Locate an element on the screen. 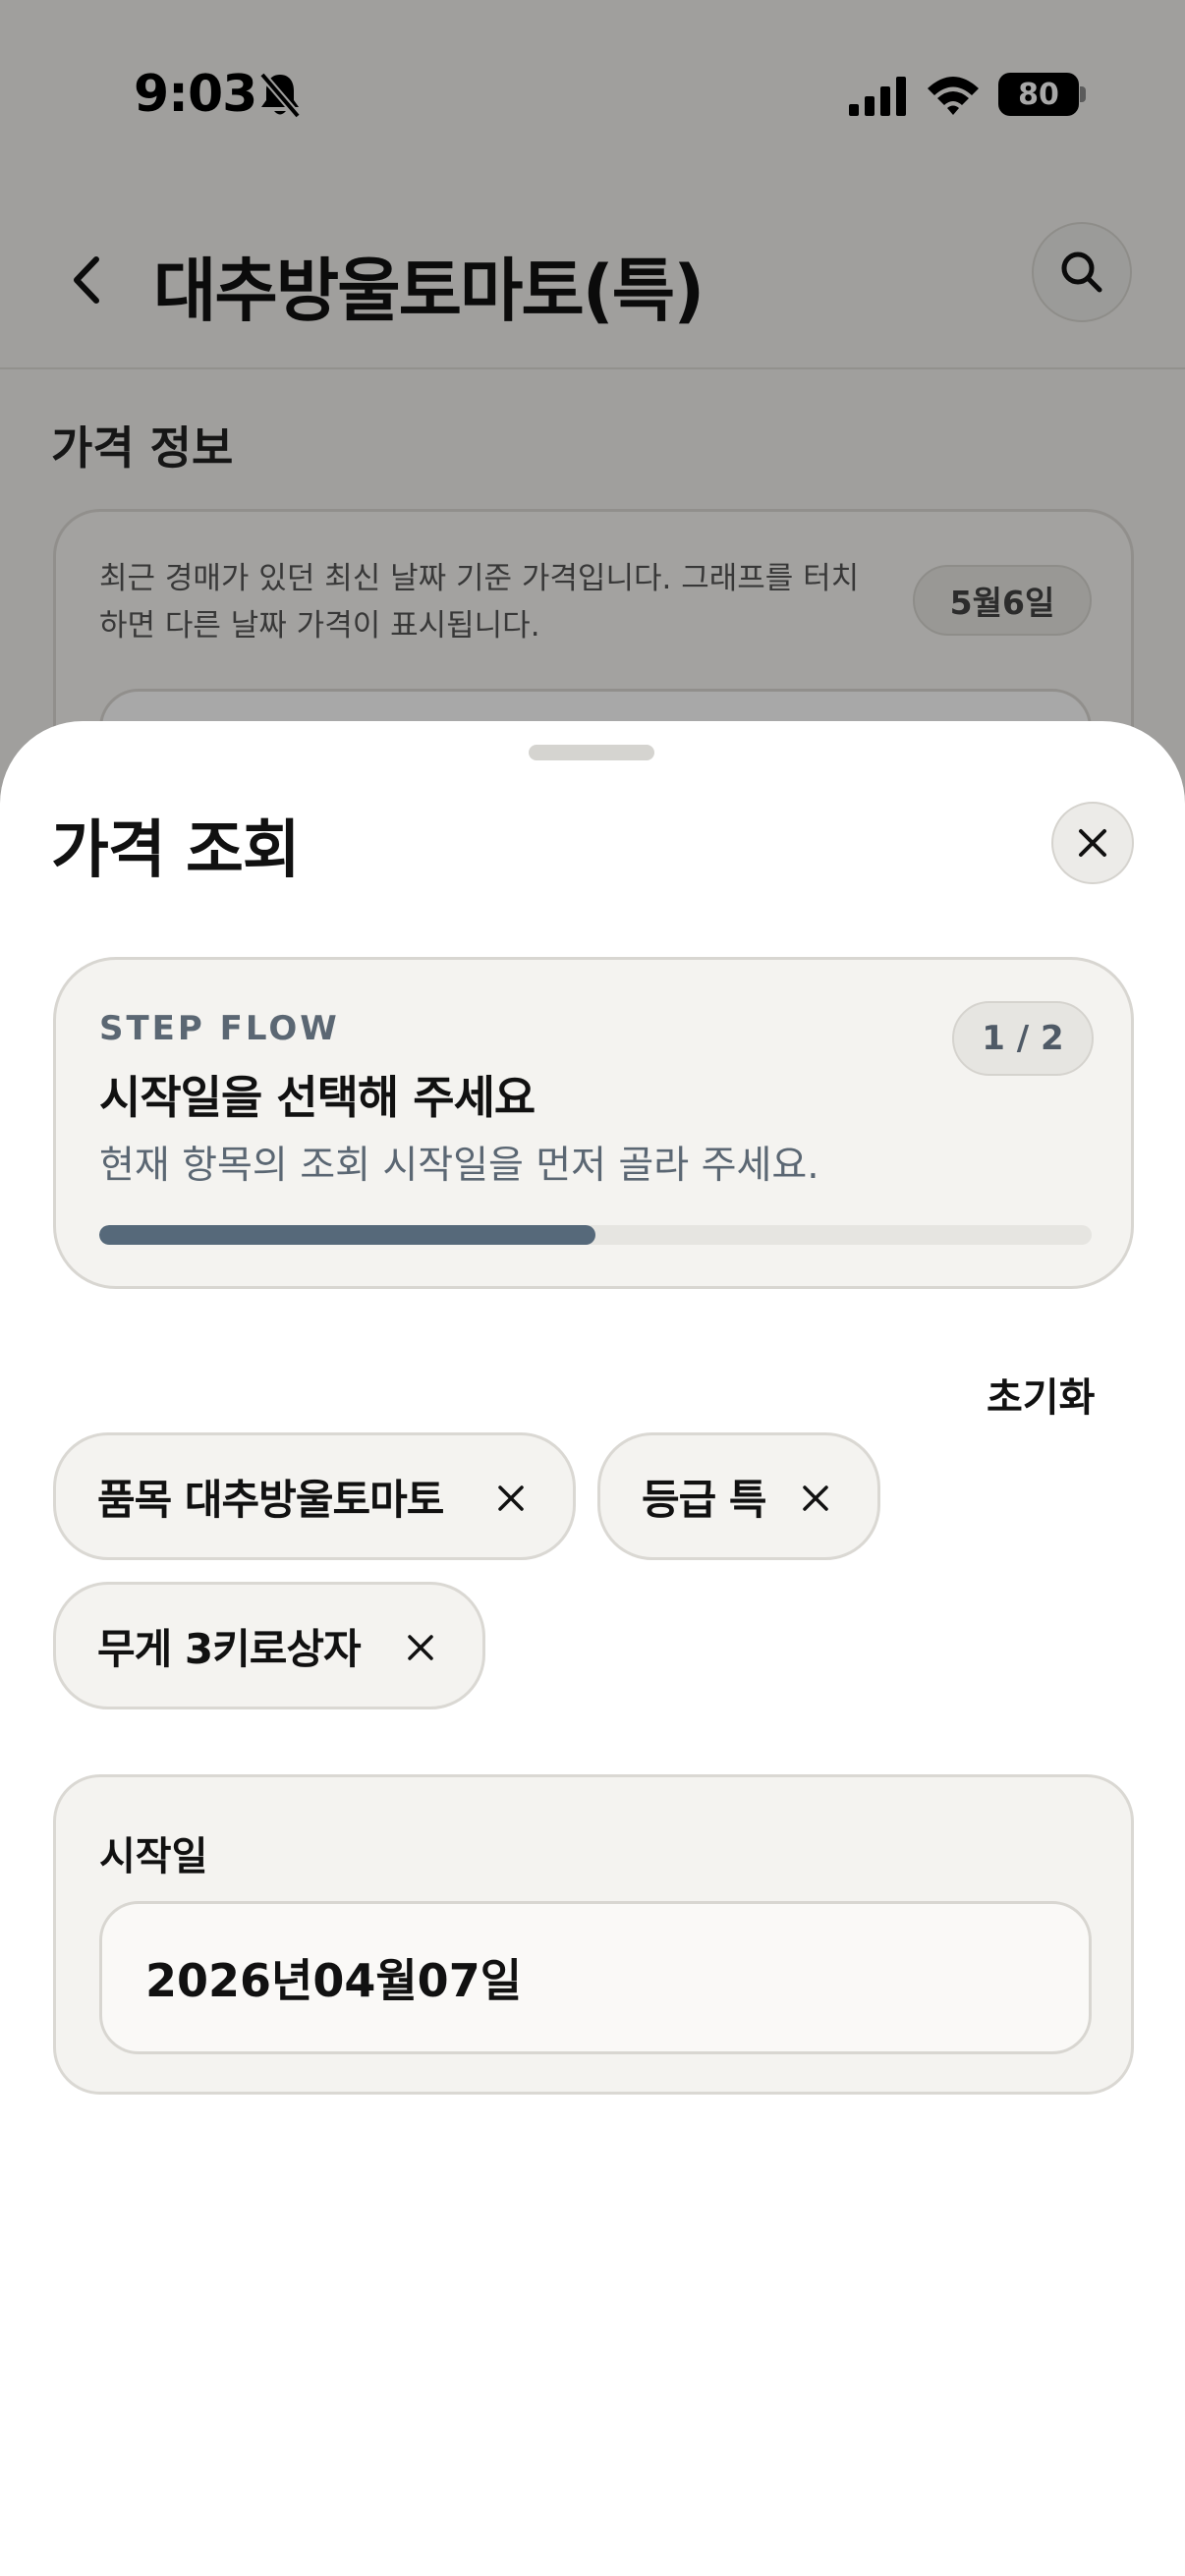  step-progress-bar is located at coordinates (596, 1235).